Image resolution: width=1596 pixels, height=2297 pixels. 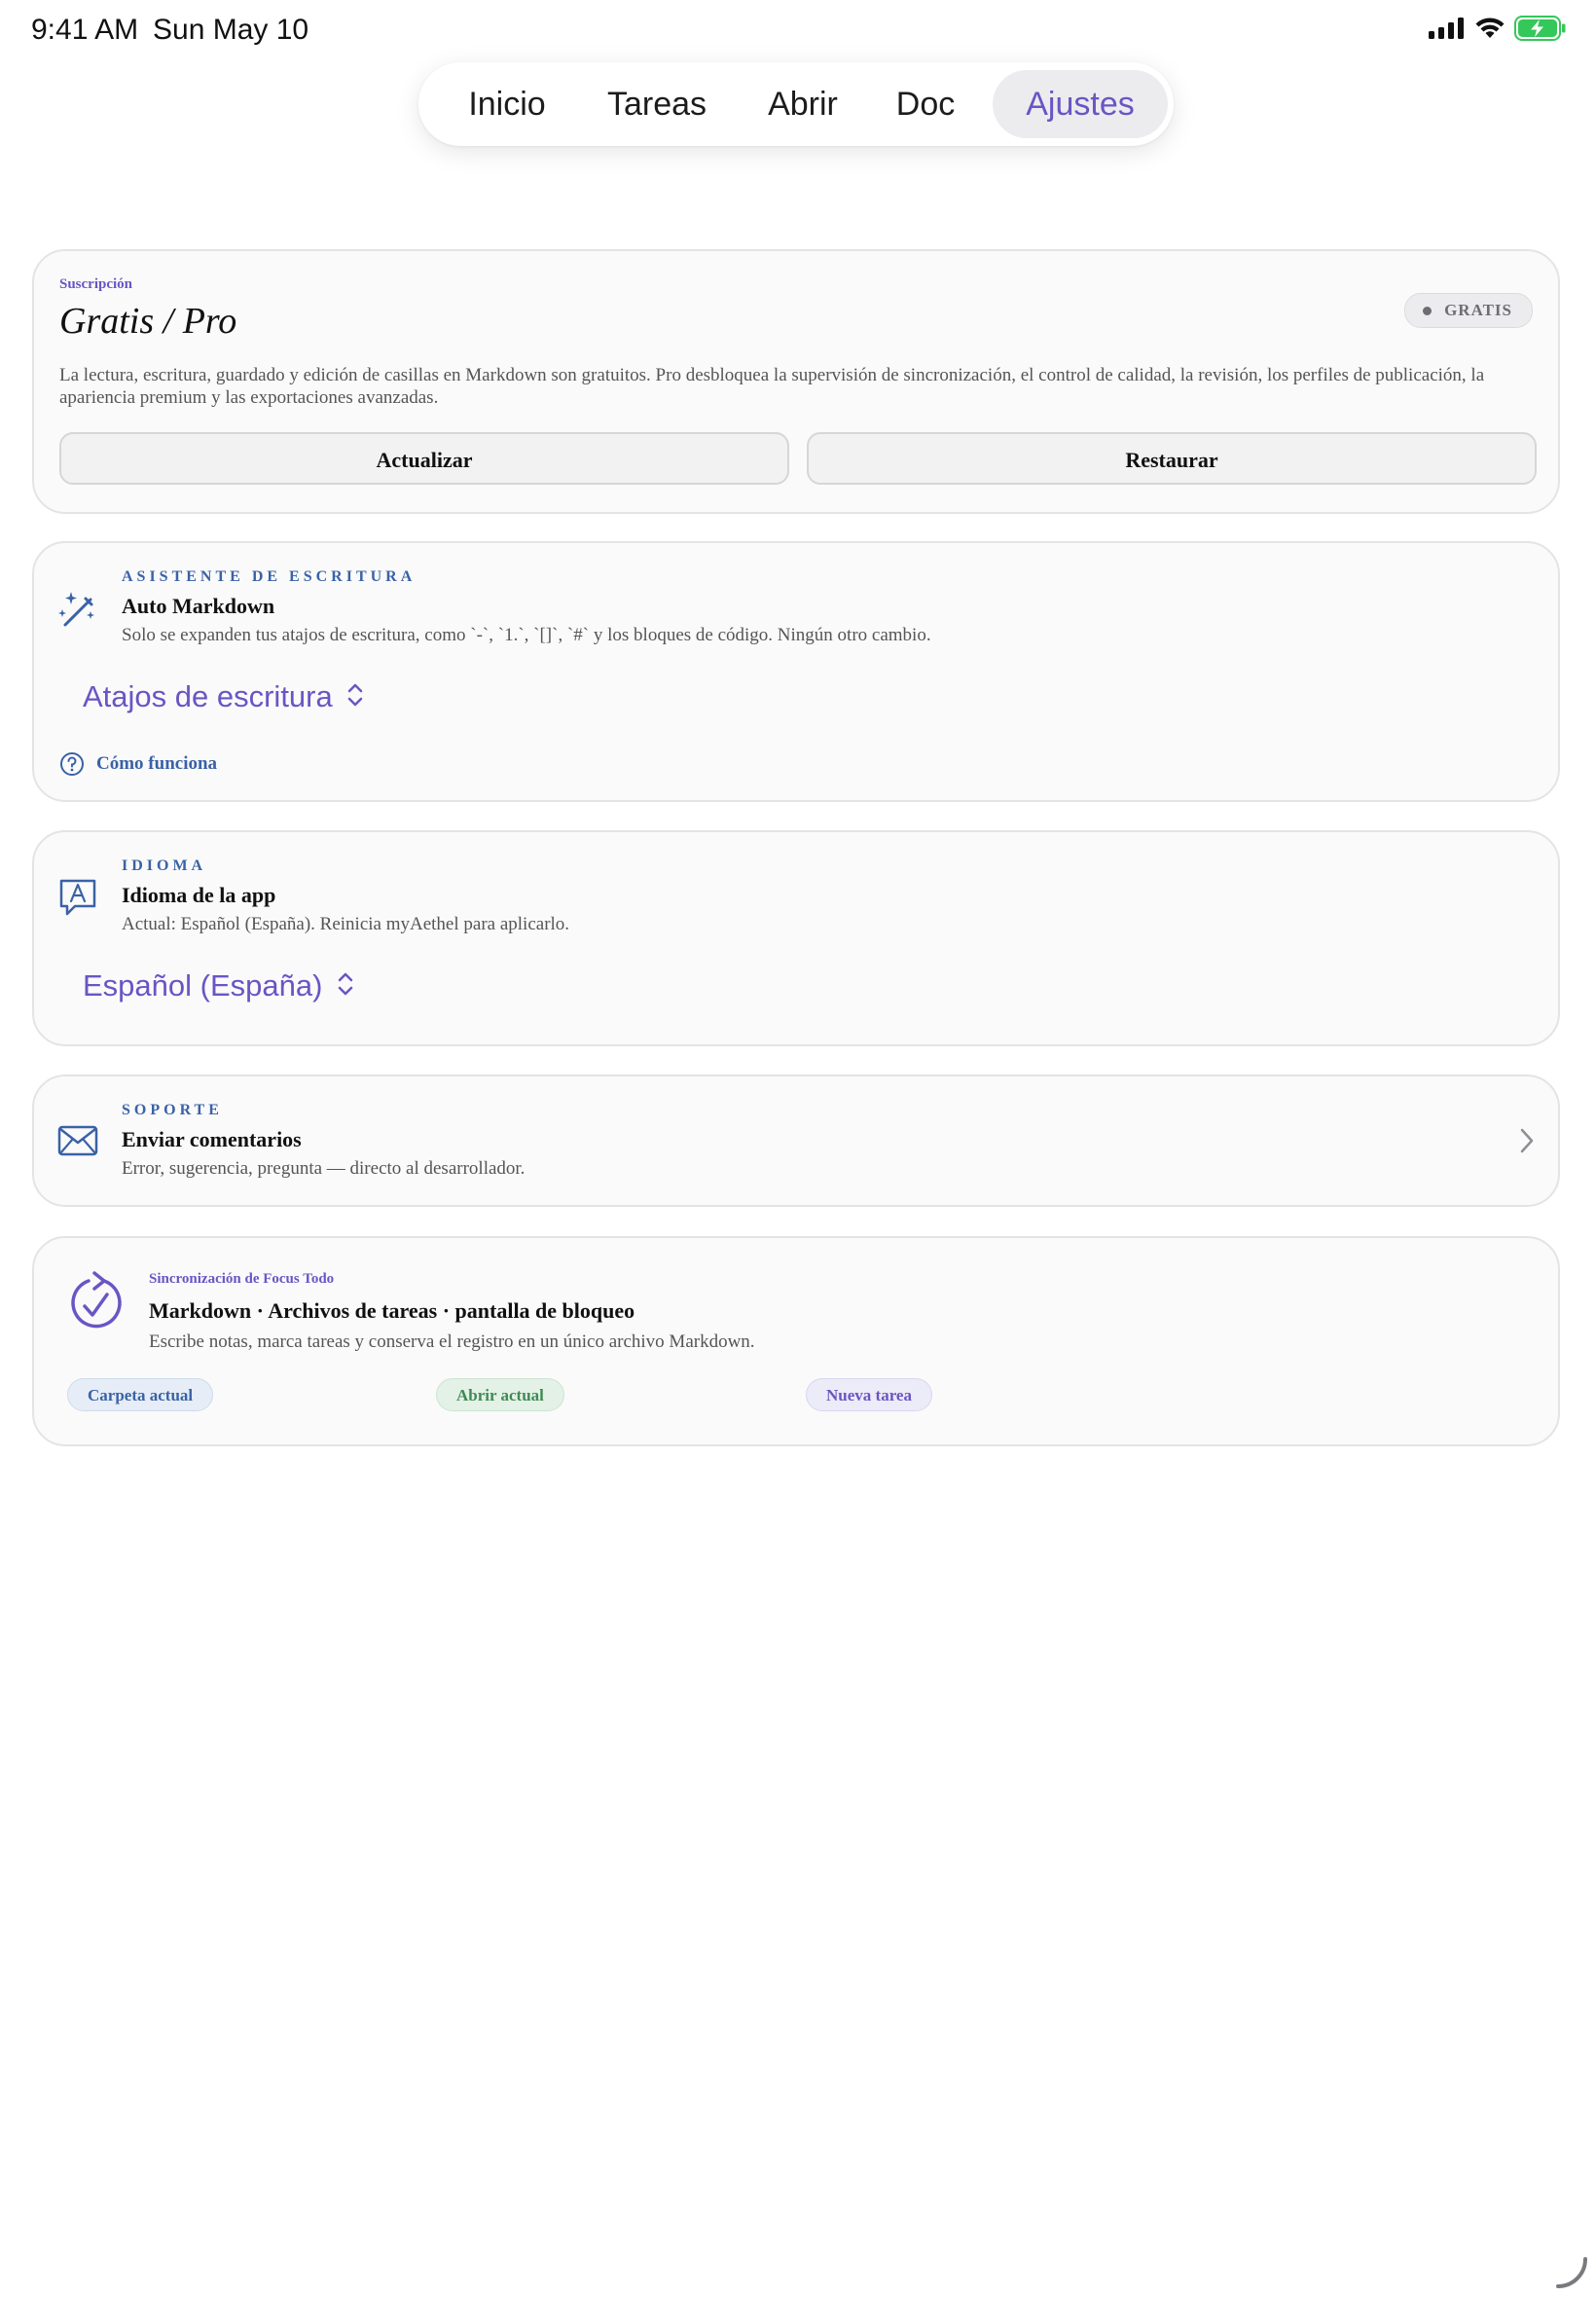 What do you see at coordinates (1080, 104) in the screenshot?
I see `tab-ajustes: Ajustes` at bounding box center [1080, 104].